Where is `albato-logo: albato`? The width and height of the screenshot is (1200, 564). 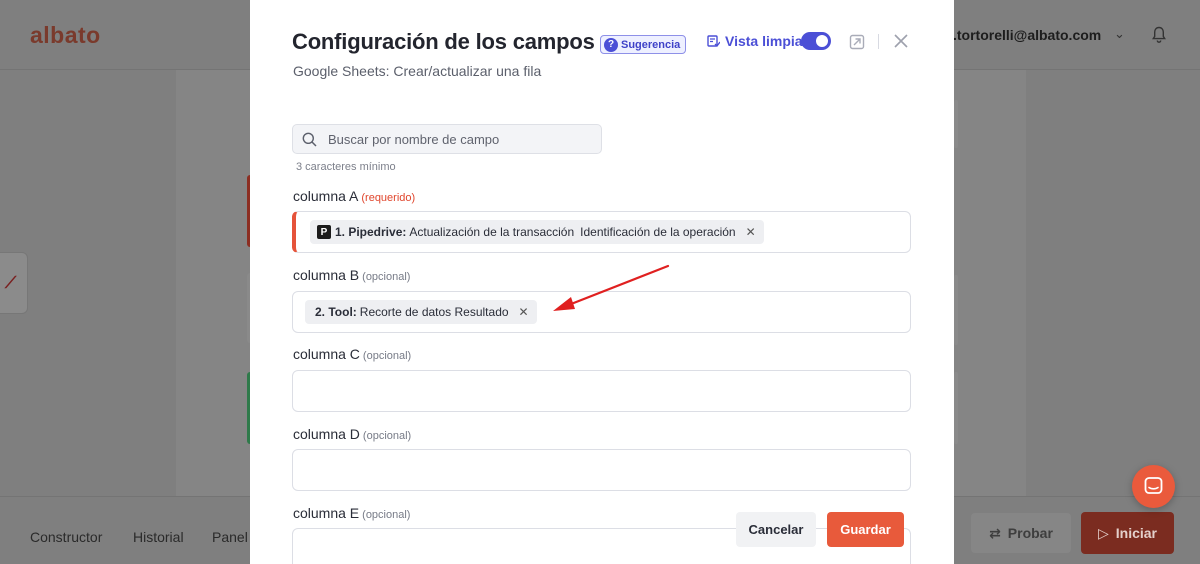
albato-logo: albato is located at coordinates (65, 35).